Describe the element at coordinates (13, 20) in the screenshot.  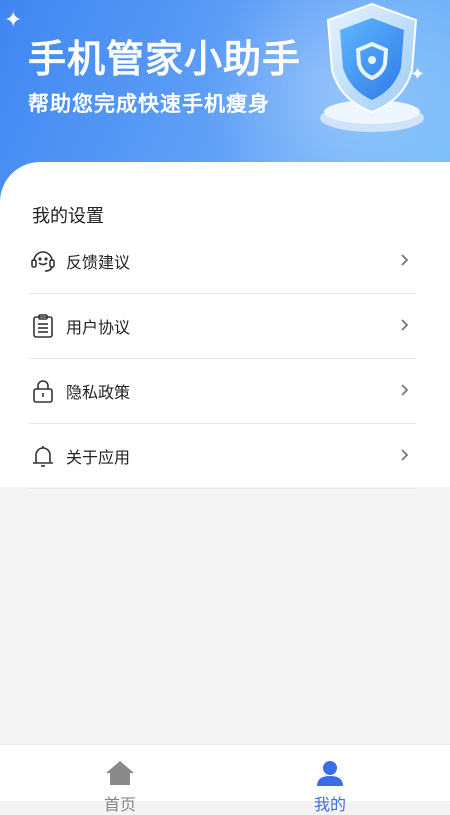
I see `sparkle-icon: ✦` at that location.